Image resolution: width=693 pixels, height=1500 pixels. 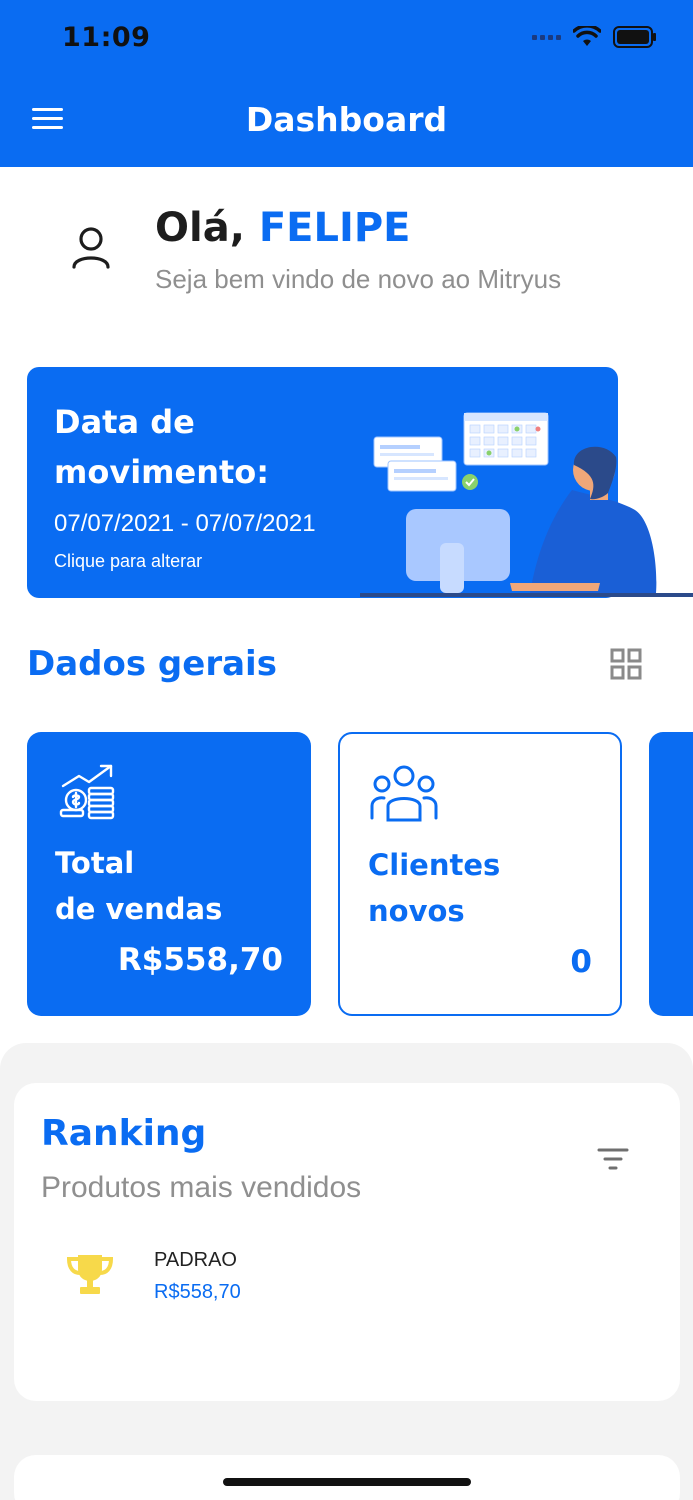 I want to click on trophy-icon, so click(x=90, y=1274).